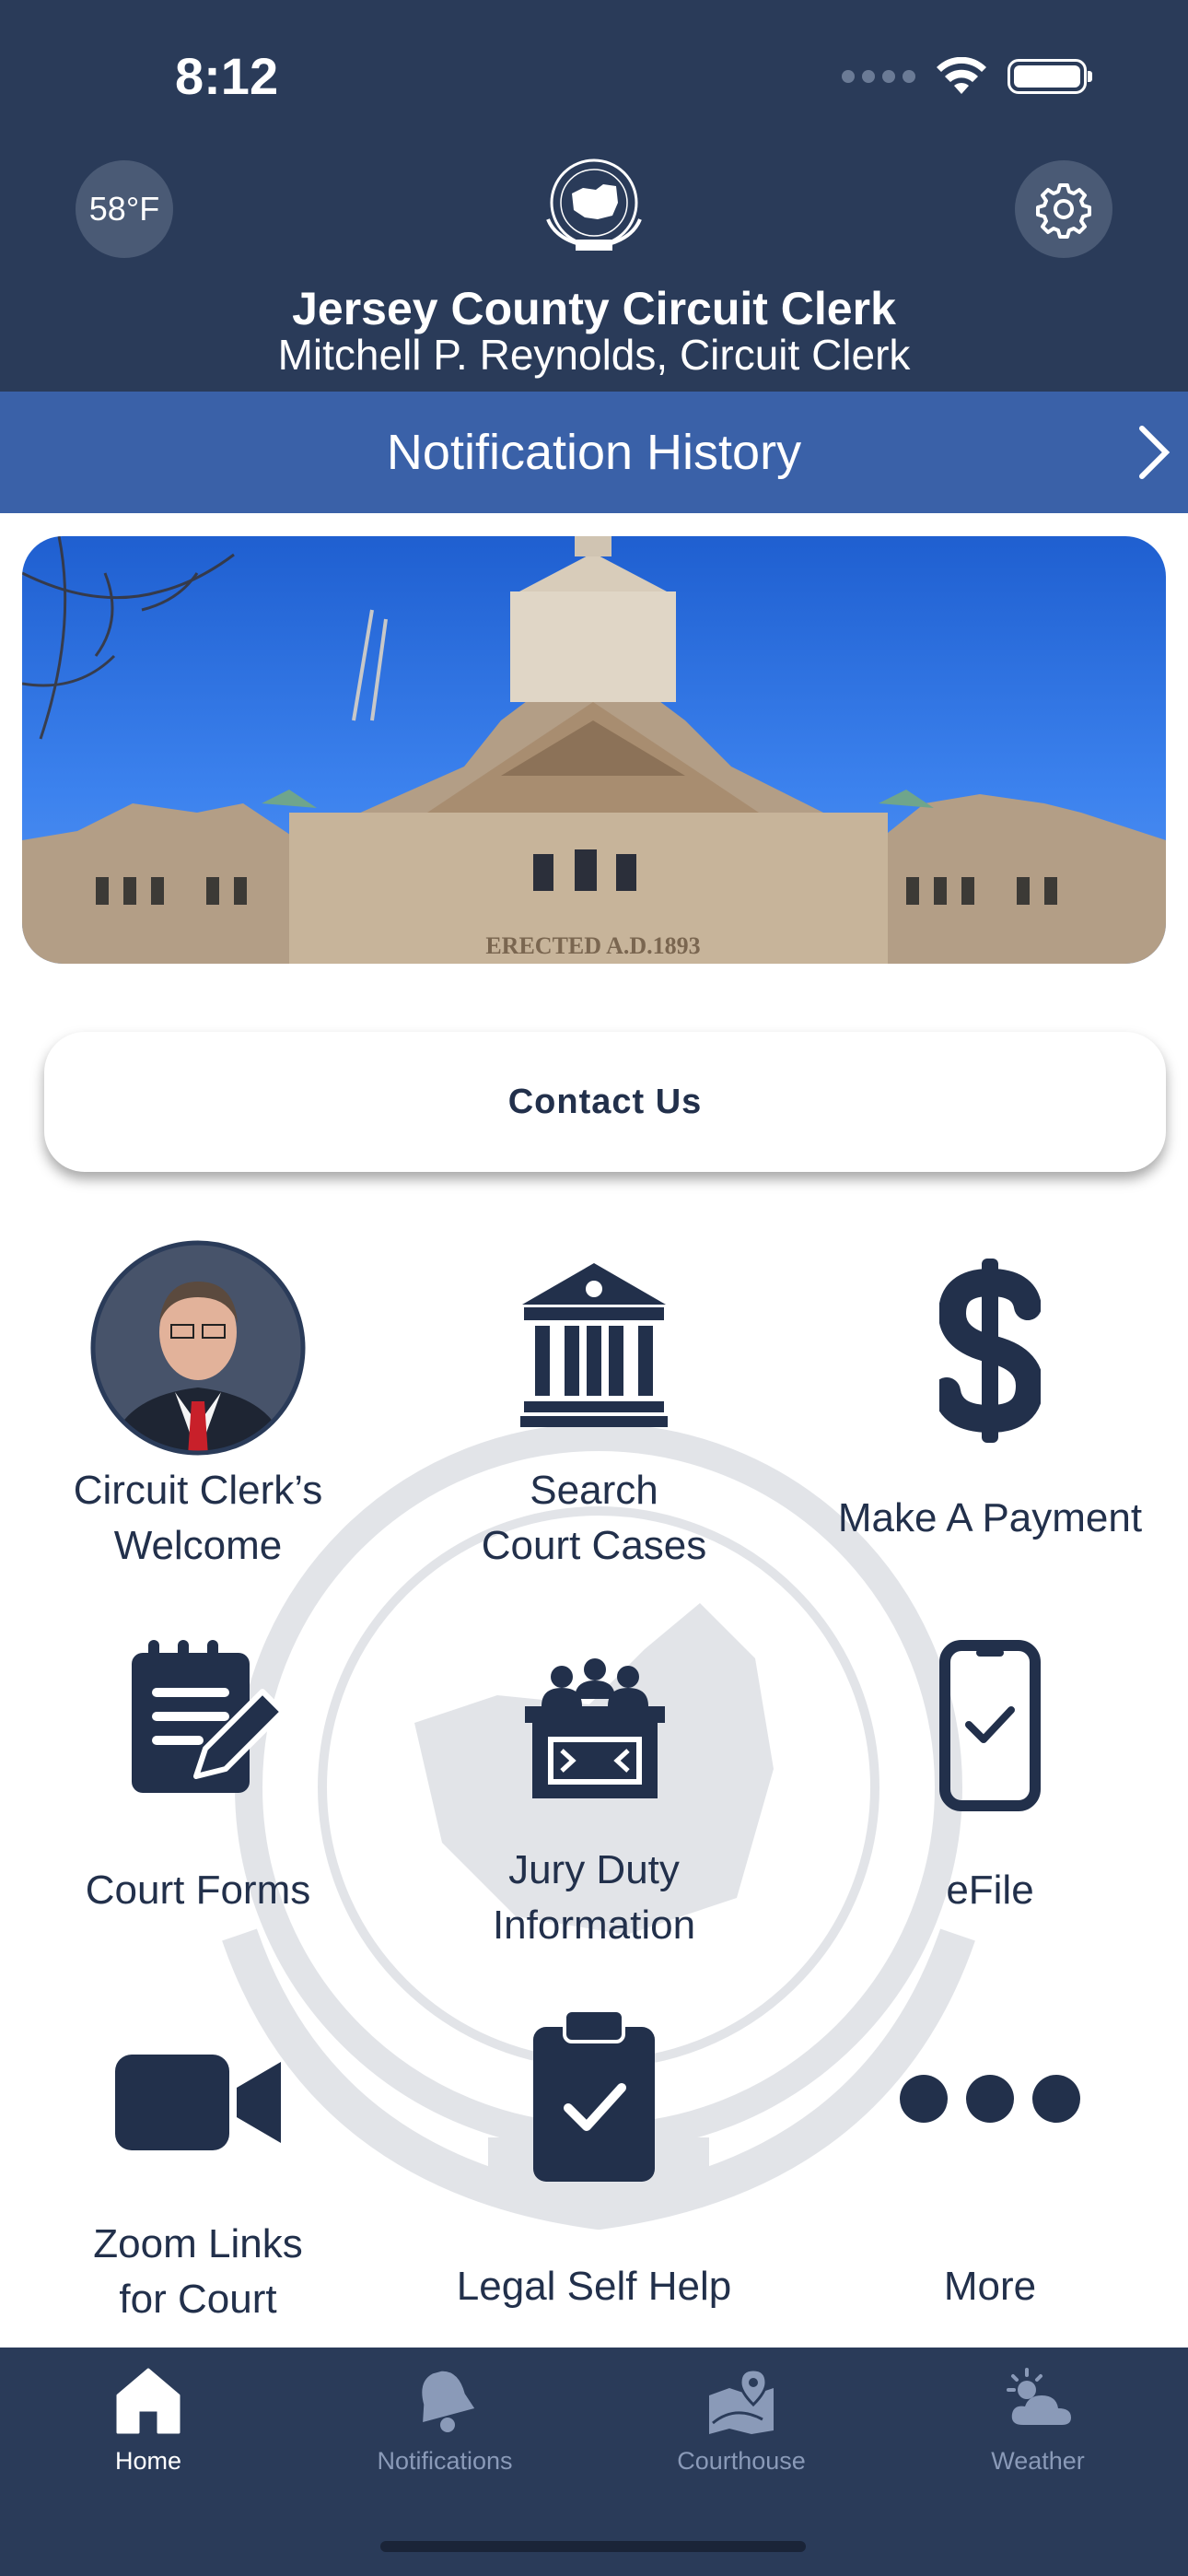  What do you see at coordinates (198, 1490) in the screenshot?
I see `clerk-welcome-label-1: Circuit Clerk’s` at bounding box center [198, 1490].